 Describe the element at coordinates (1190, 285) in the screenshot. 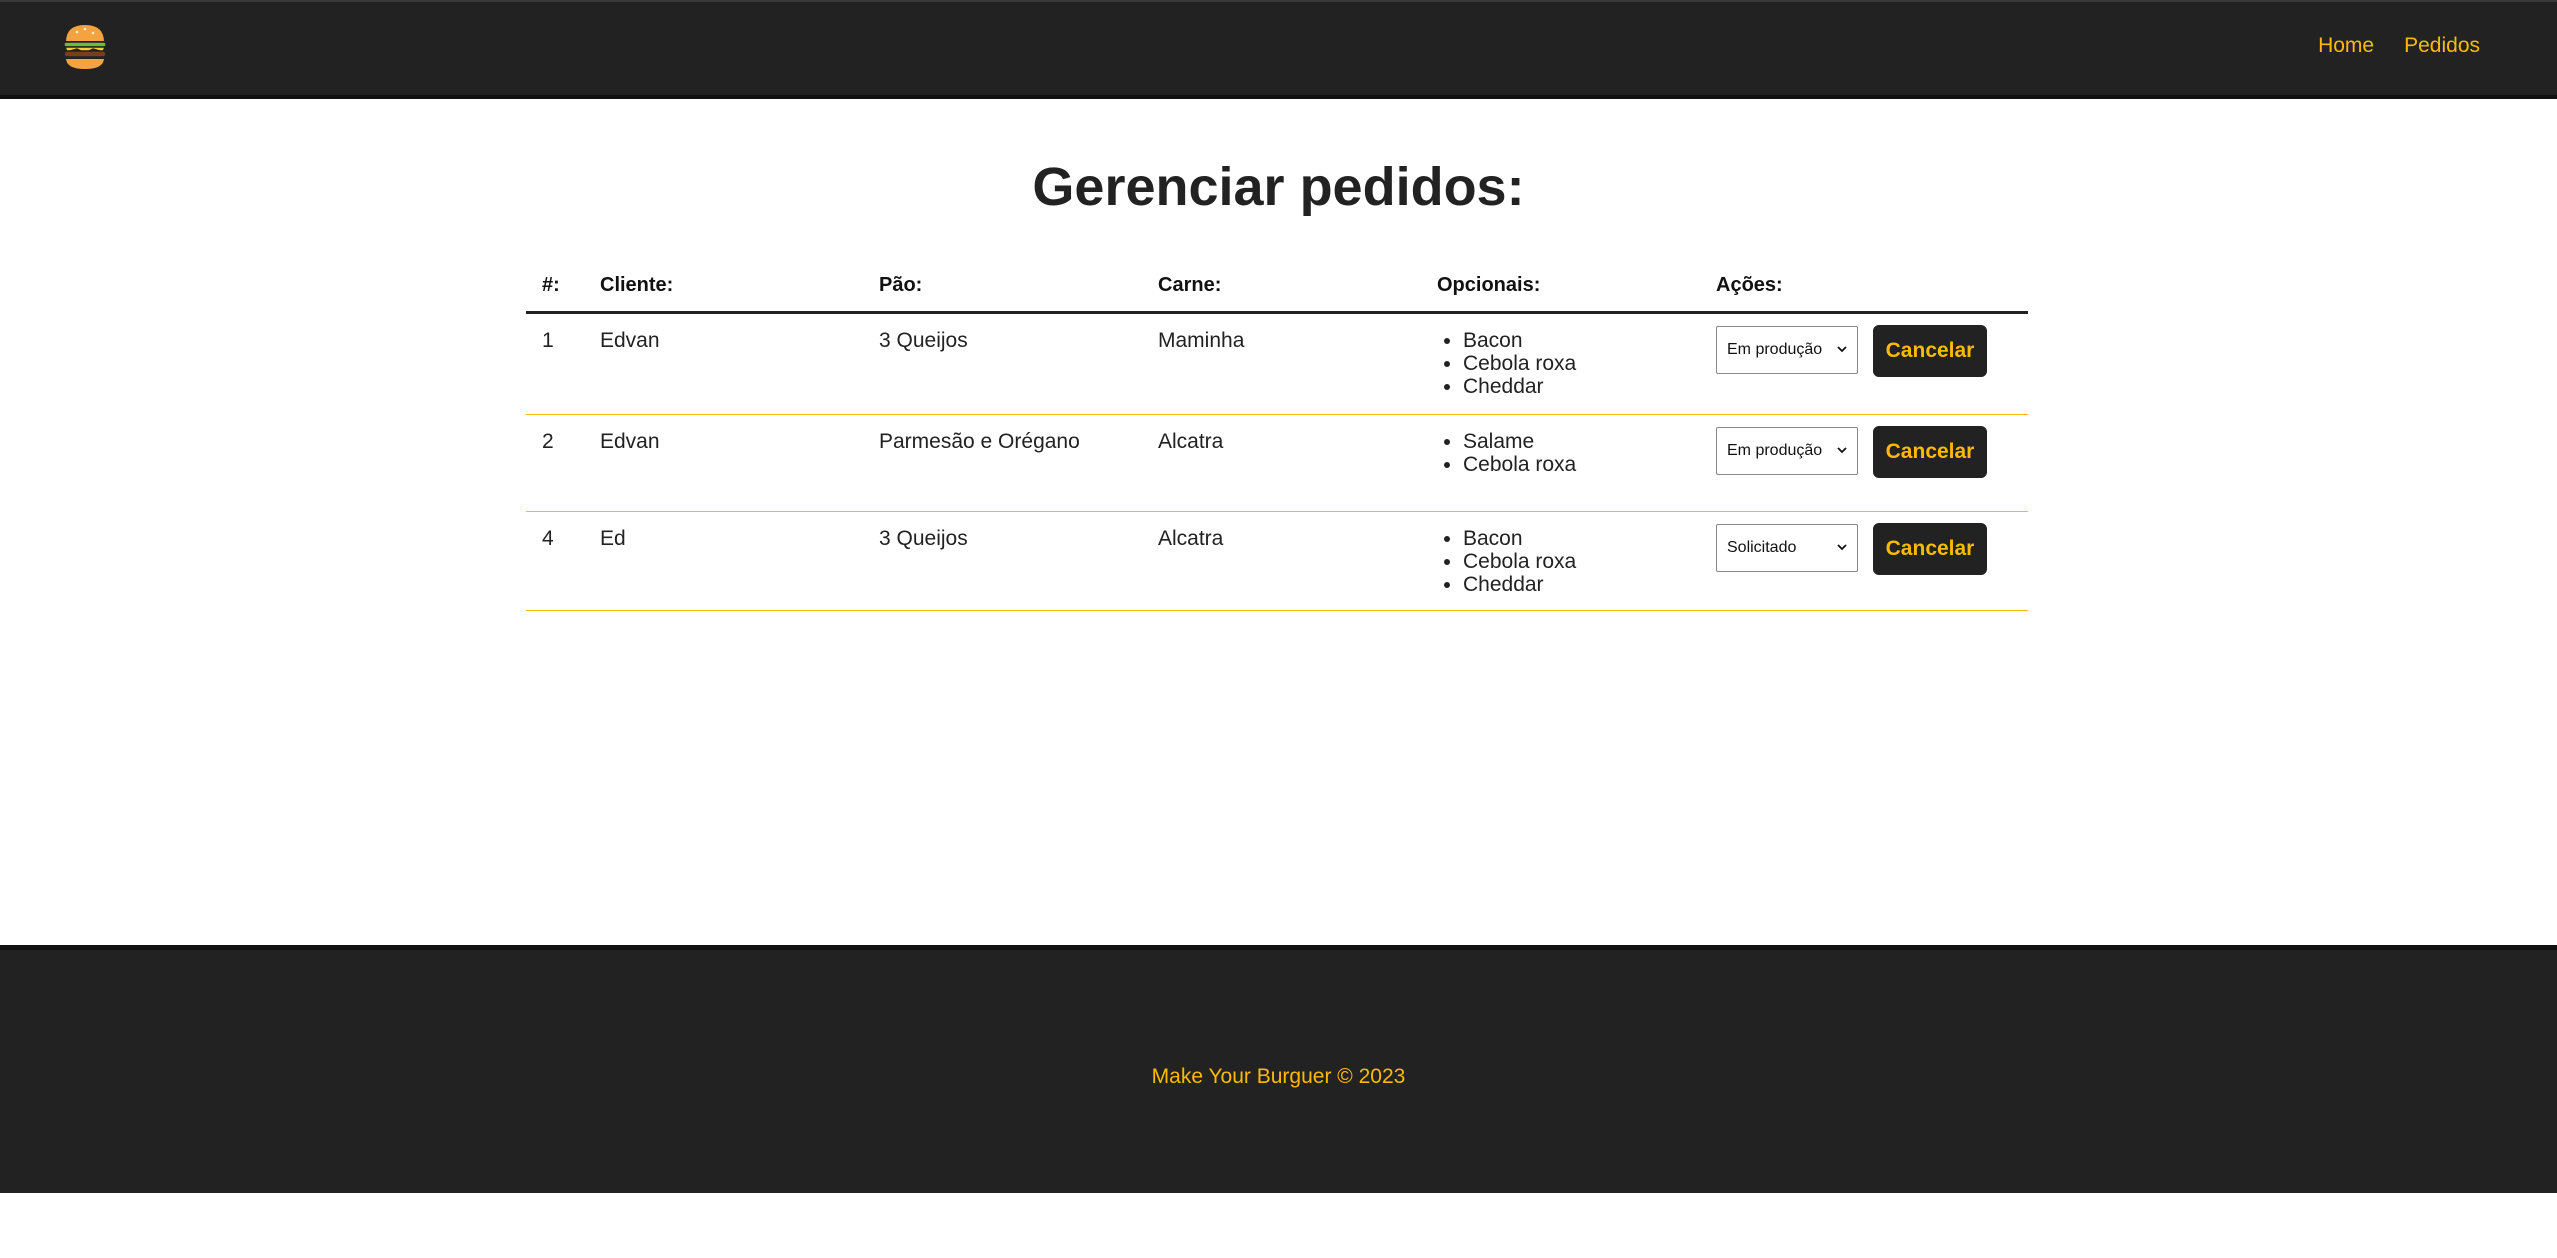

I see `header-carne: Carne:` at that location.